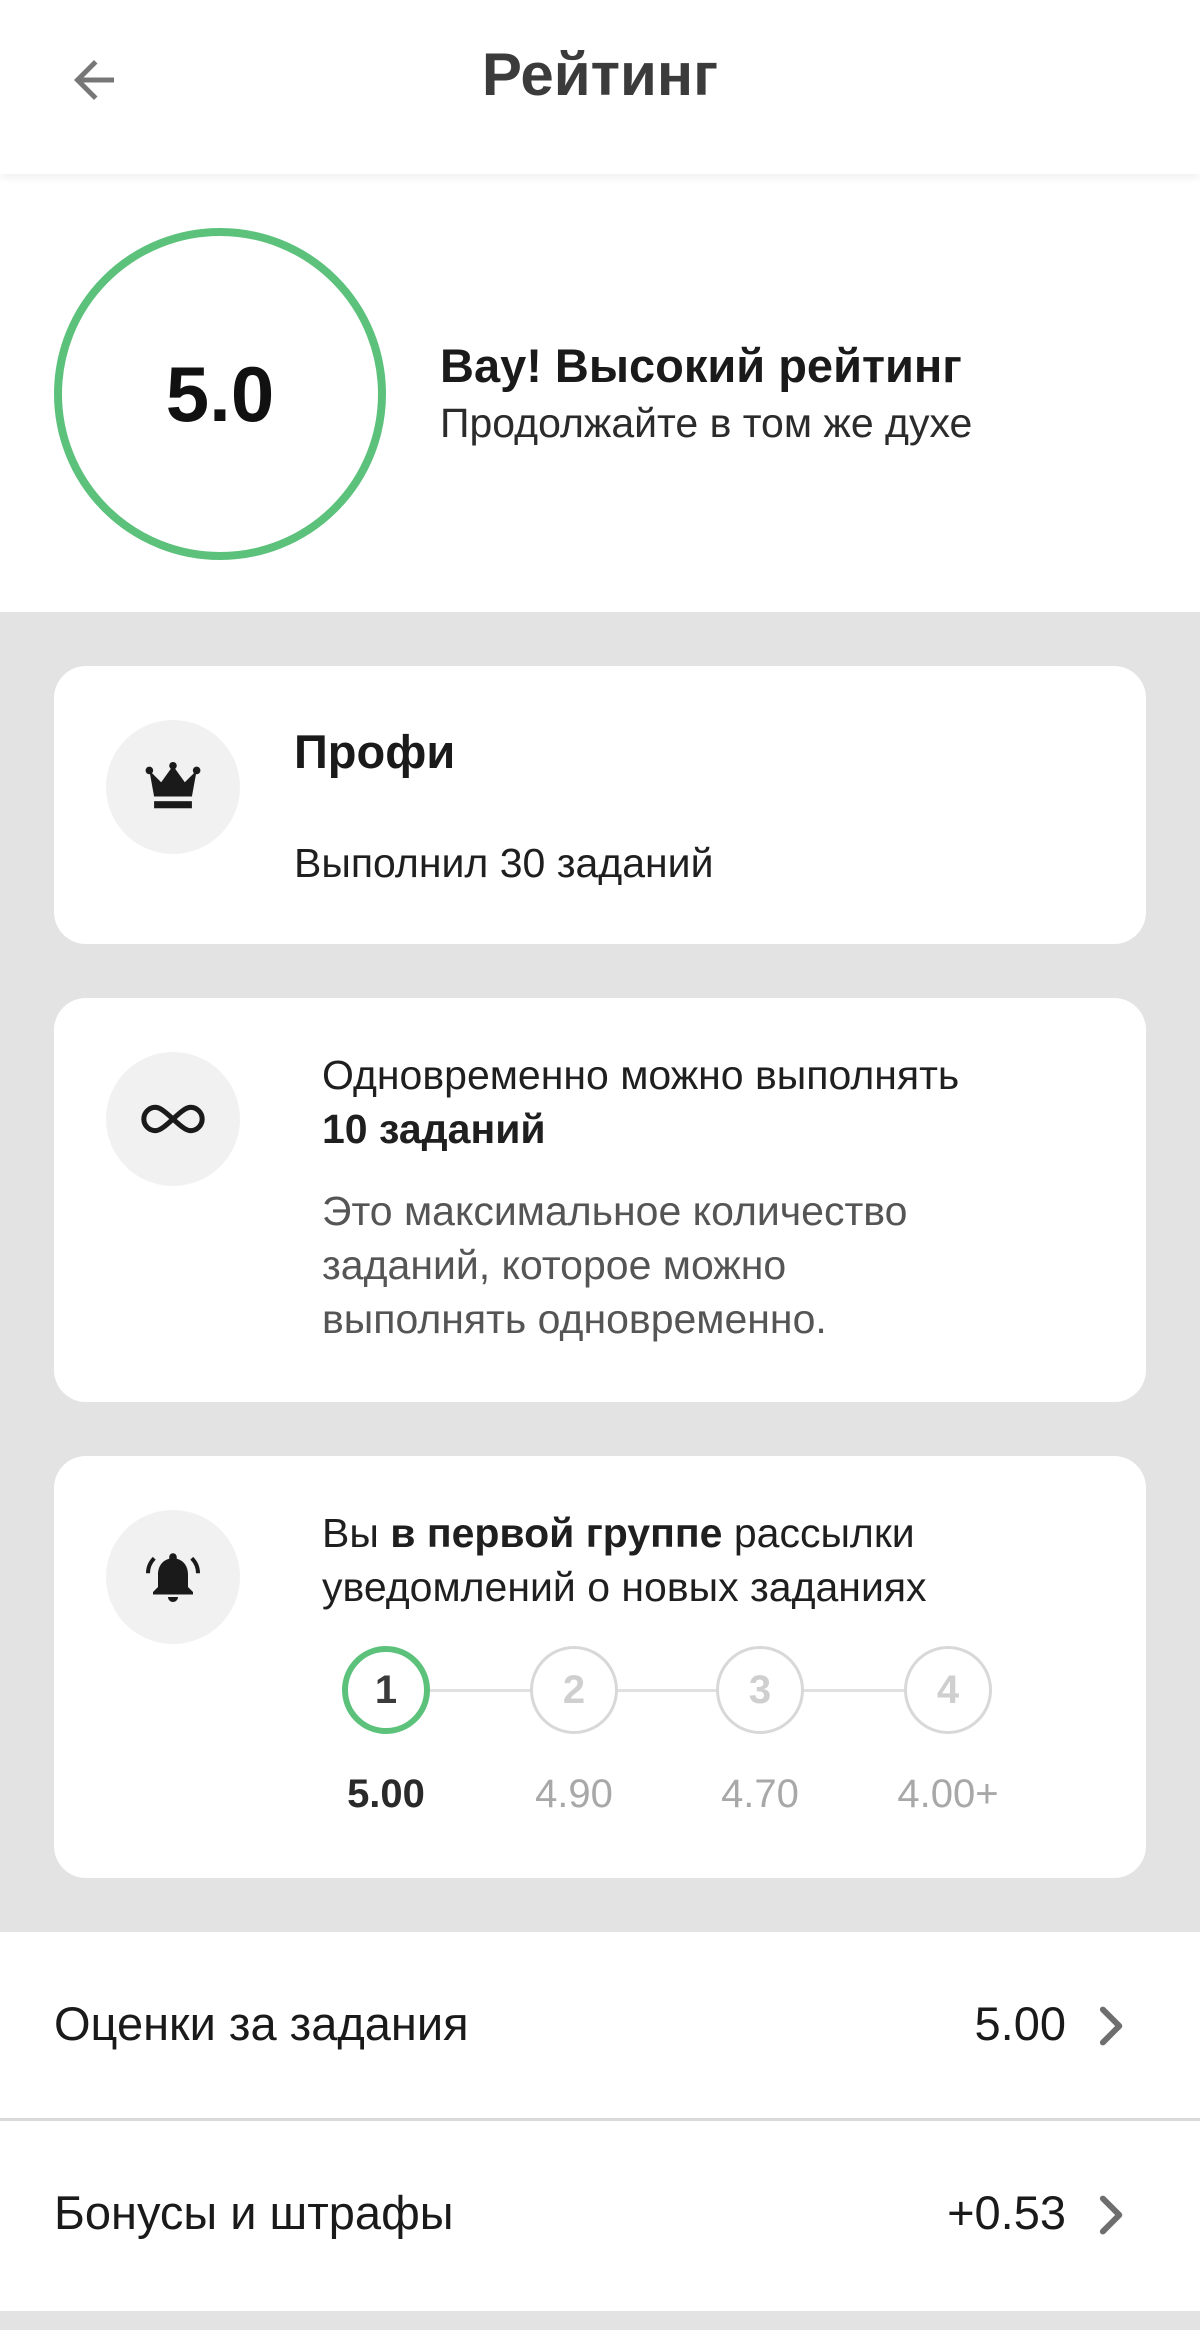  I want to click on row-label: Бонусы и штрафы, so click(254, 2212).